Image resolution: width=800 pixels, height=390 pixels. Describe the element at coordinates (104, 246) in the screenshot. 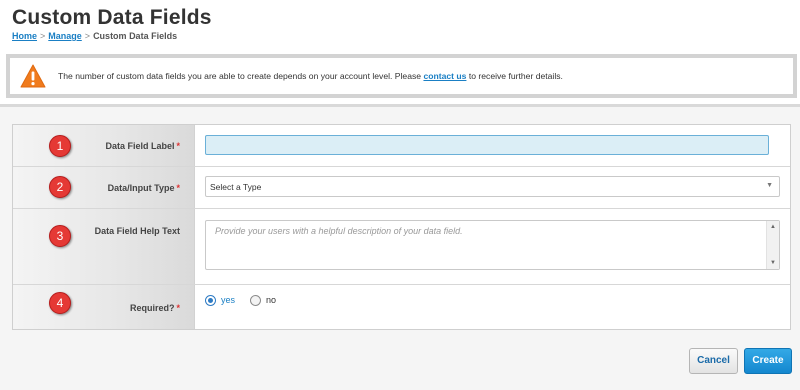

I see `label-cell: 3 Data Field Help Text` at that location.